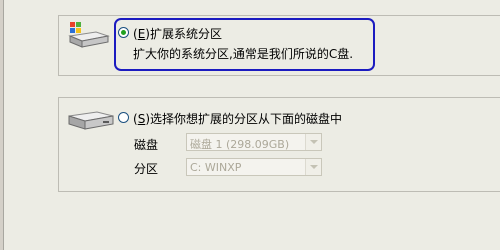  What do you see at coordinates (141, 119) in the screenshot?
I see `choose-partition-hotkey: S` at bounding box center [141, 119].